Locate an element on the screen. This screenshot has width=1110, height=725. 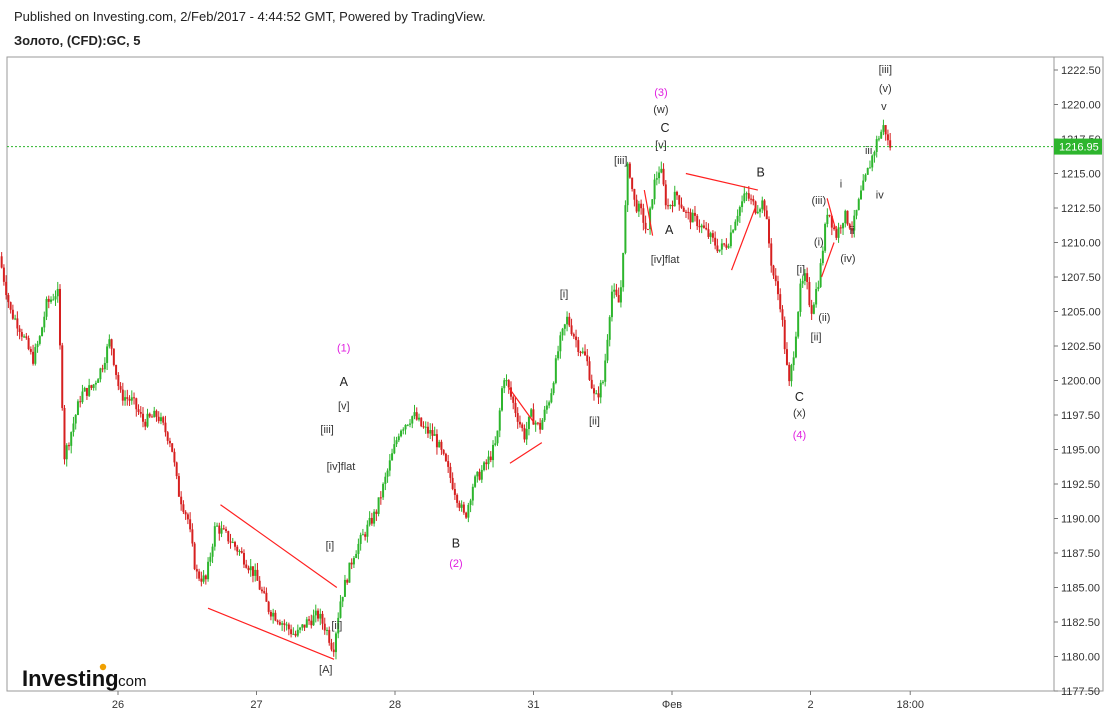
wave-label: (x) is located at coordinates (799, 413).